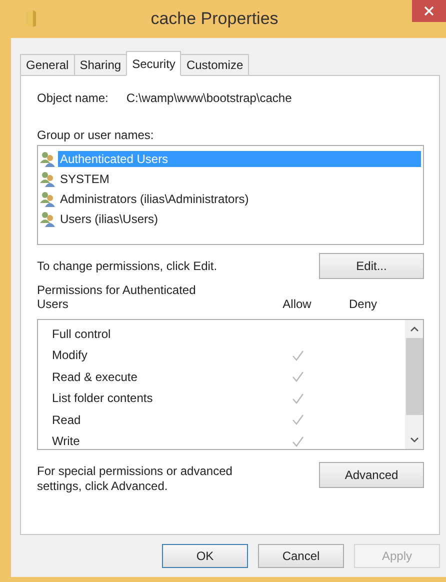  I want to click on user-list-item: Administrators (ilias\Administrators), so click(230, 199).